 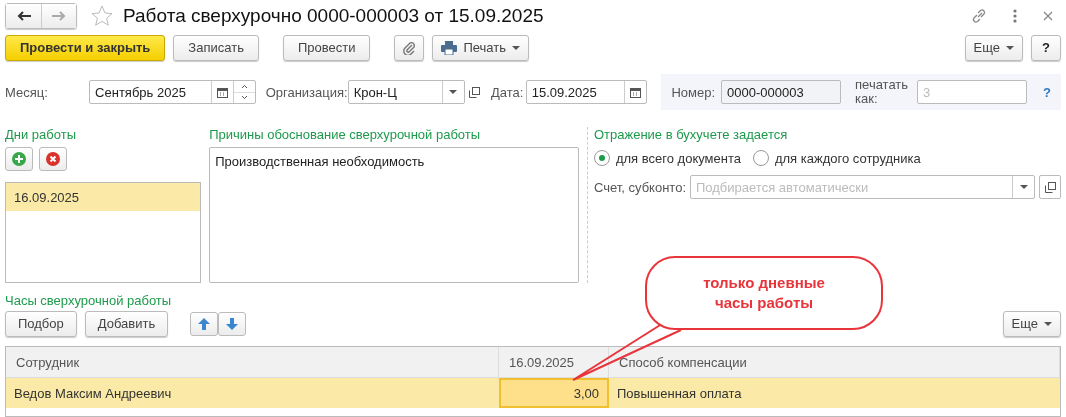 I want to click on arrow-down-icon, so click(x=232, y=323).